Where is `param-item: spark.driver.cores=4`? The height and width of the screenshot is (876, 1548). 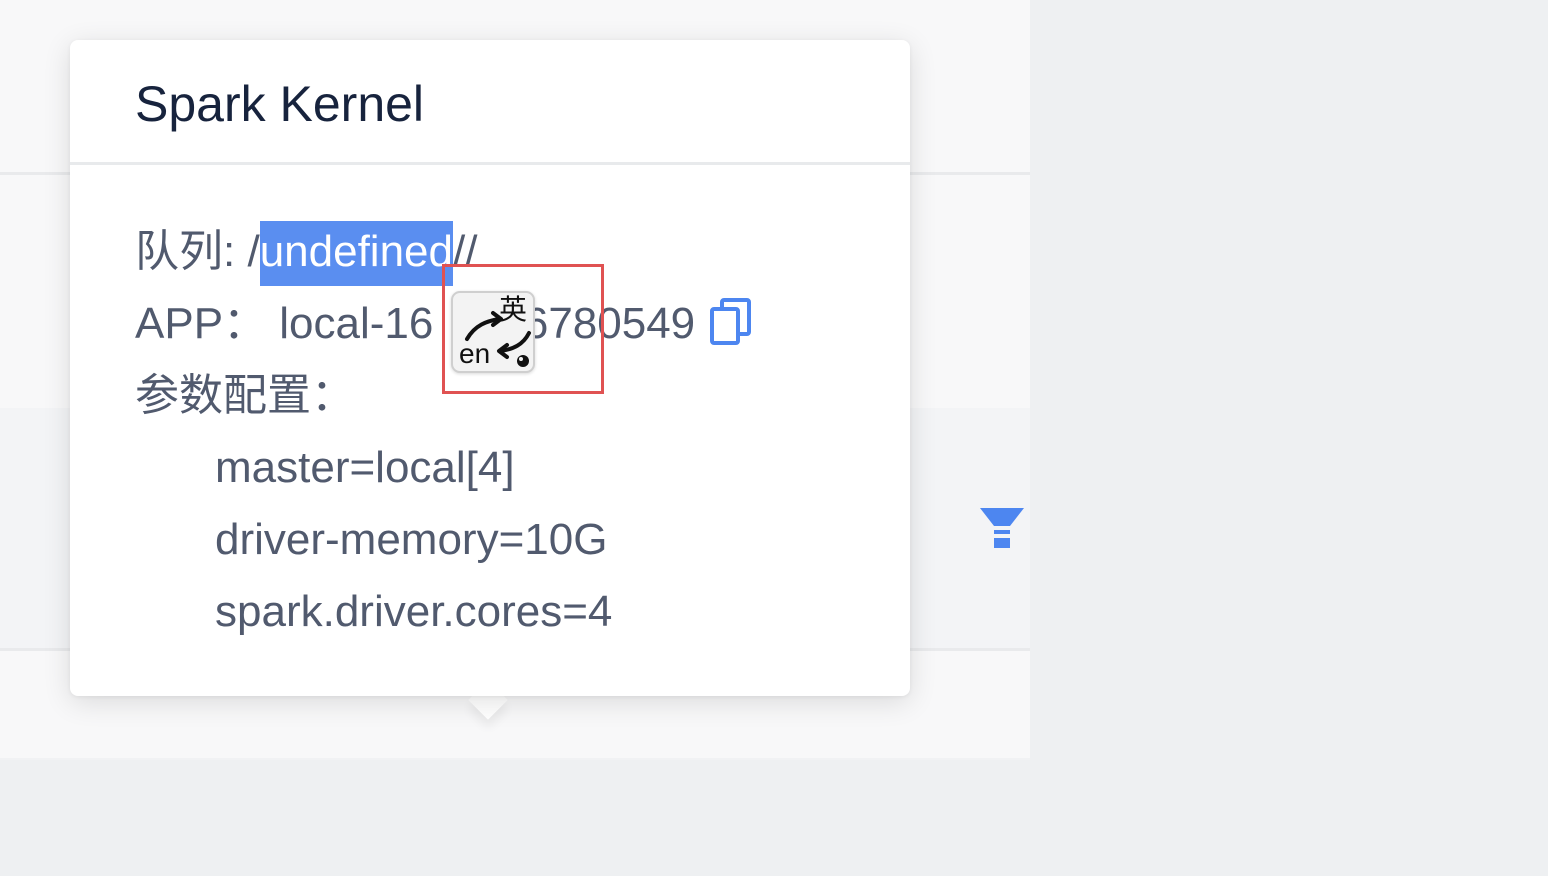 param-item: spark.driver.cores=4 is located at coordinates (414, 611).